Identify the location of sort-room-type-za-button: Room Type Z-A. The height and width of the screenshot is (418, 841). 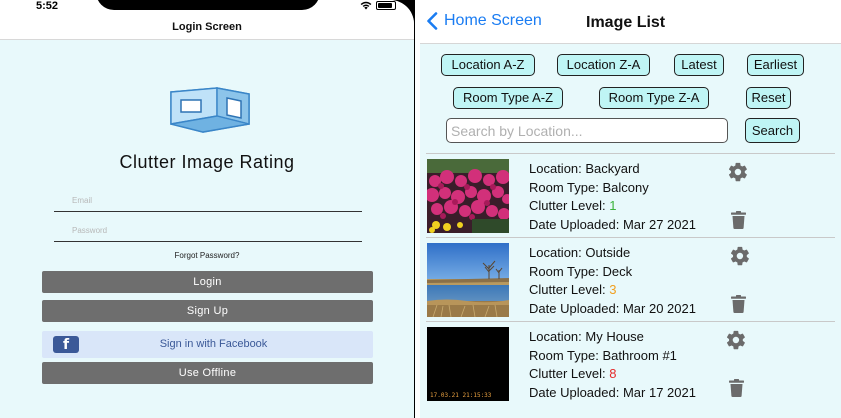
(654, 98).